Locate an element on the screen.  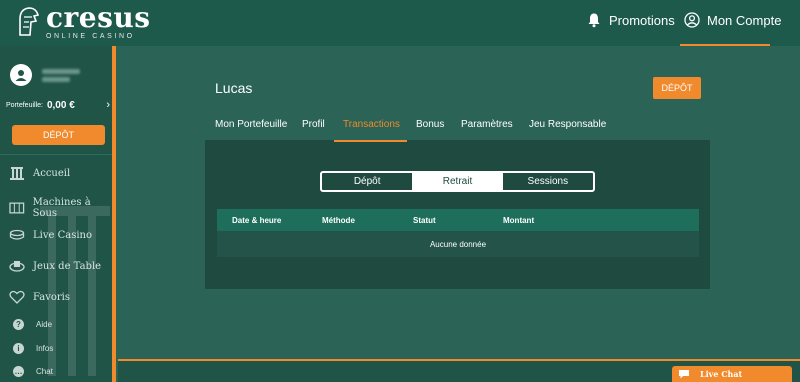
cresus-logo: cresus ONLINE CASINO is located at coordinates (83, 22).